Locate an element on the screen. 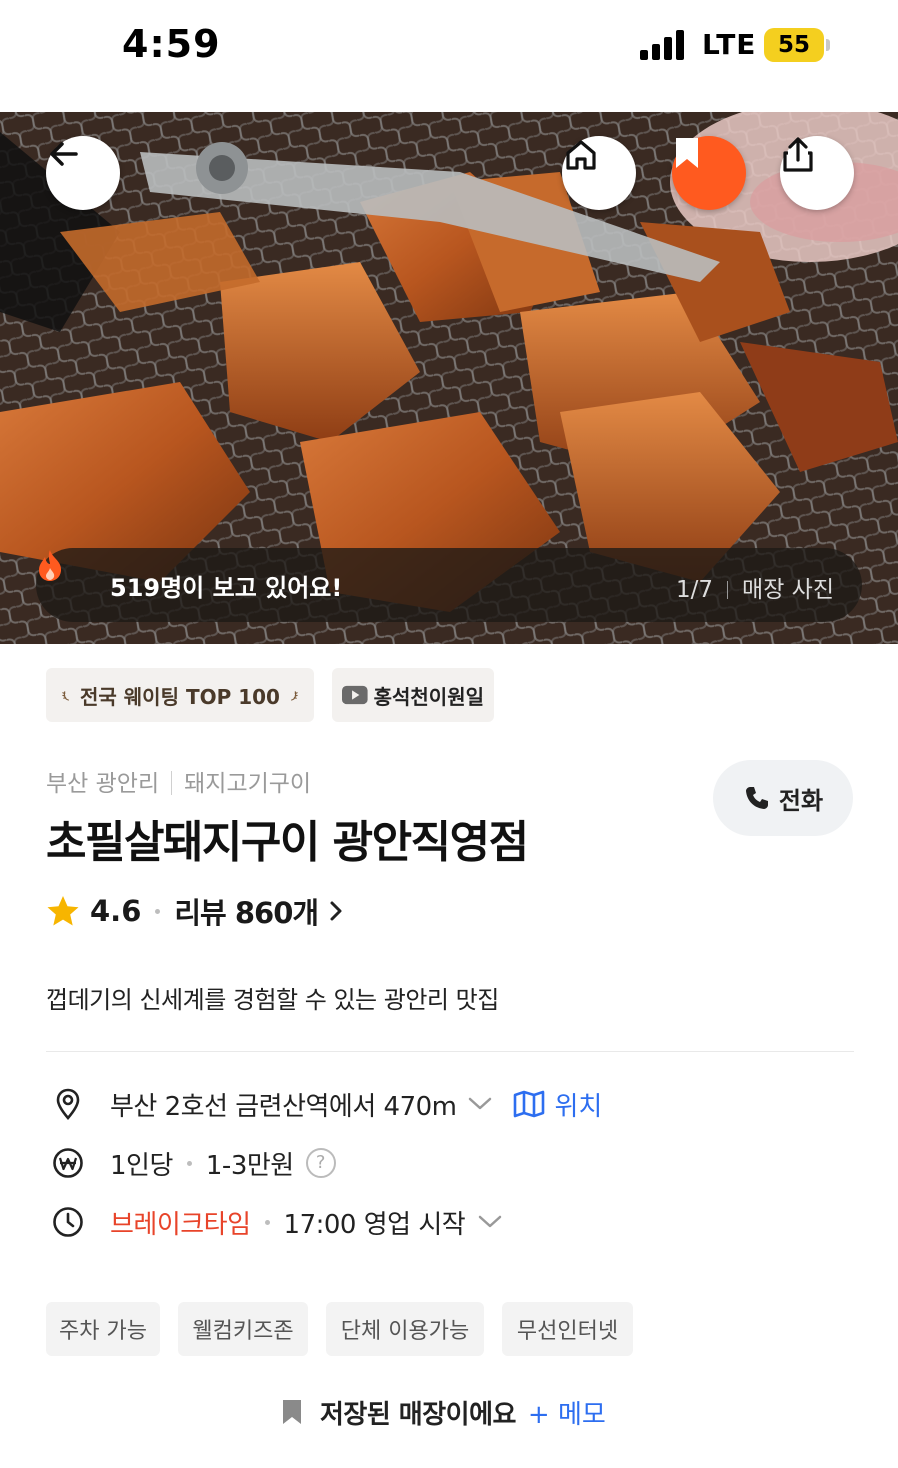 Image resolution: width=898 pixels, height=1468 pixels. hours-row: 브레이크타임 17:00 영업 시작 is located at coordinates (277, 1222).